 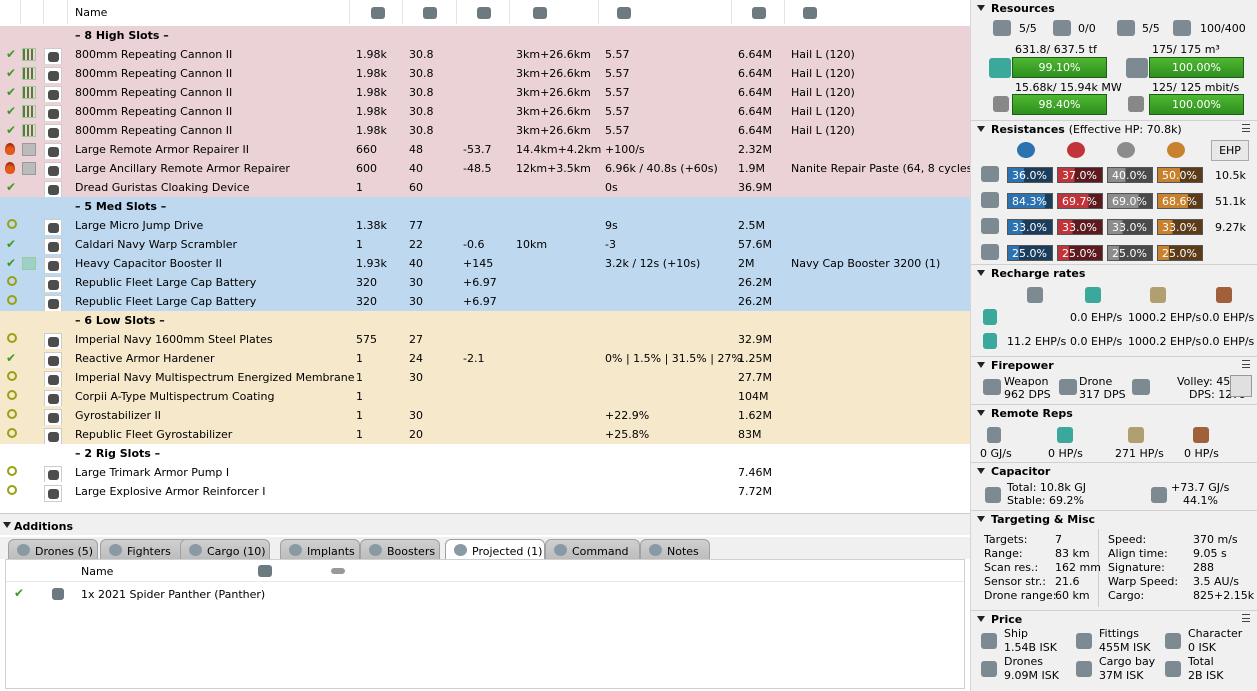 What do you see at coordinates (1246, 128) in the screenshot?
I see `resistances-menu-icon` at bounding box center [1246, 128].